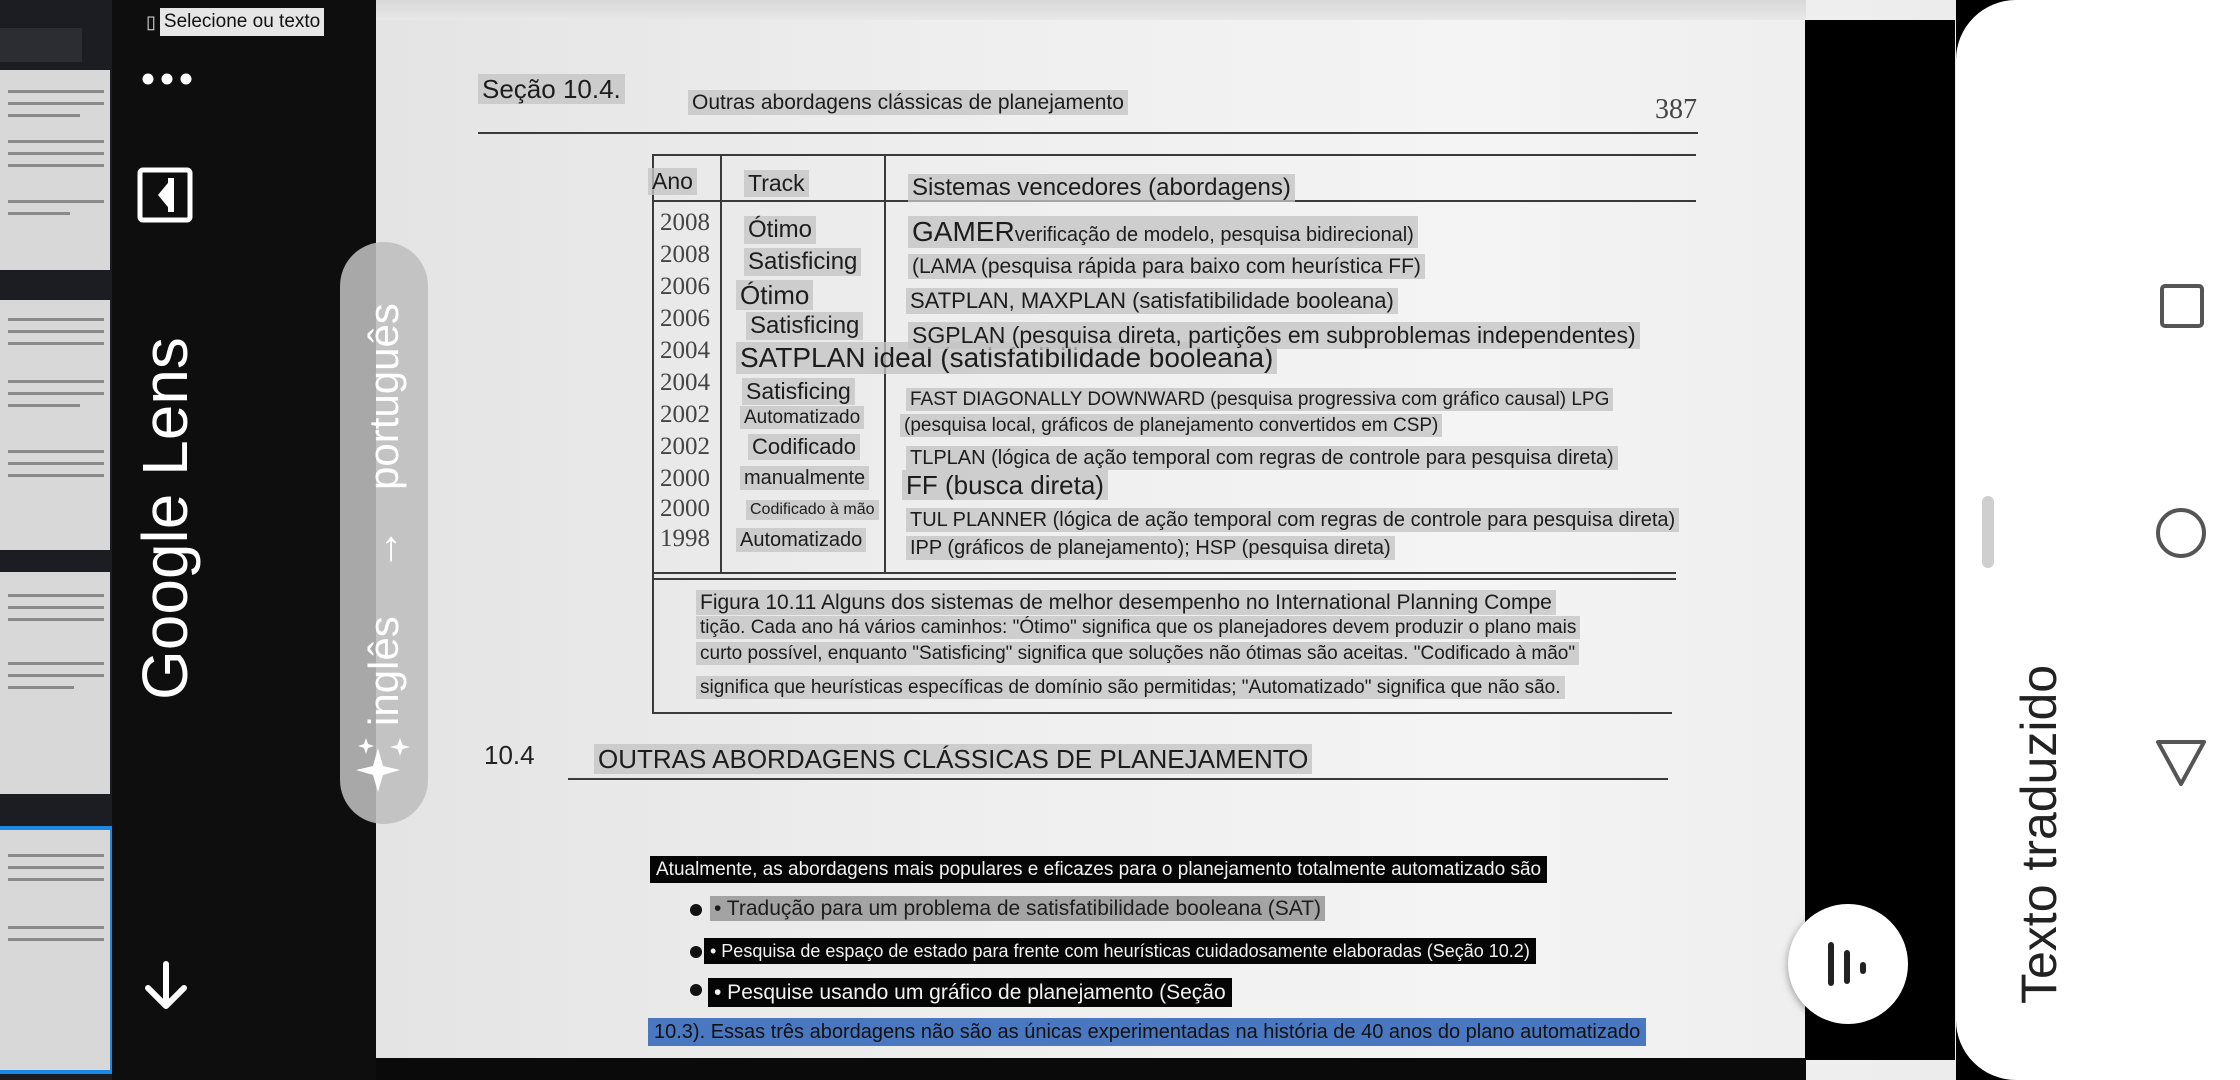  What do you see at coordinates (1101, 188) in the screenshot?
I see `table-header-systems: Sistemas vencedores (abordagens)` at bounding box center [1101, 188].